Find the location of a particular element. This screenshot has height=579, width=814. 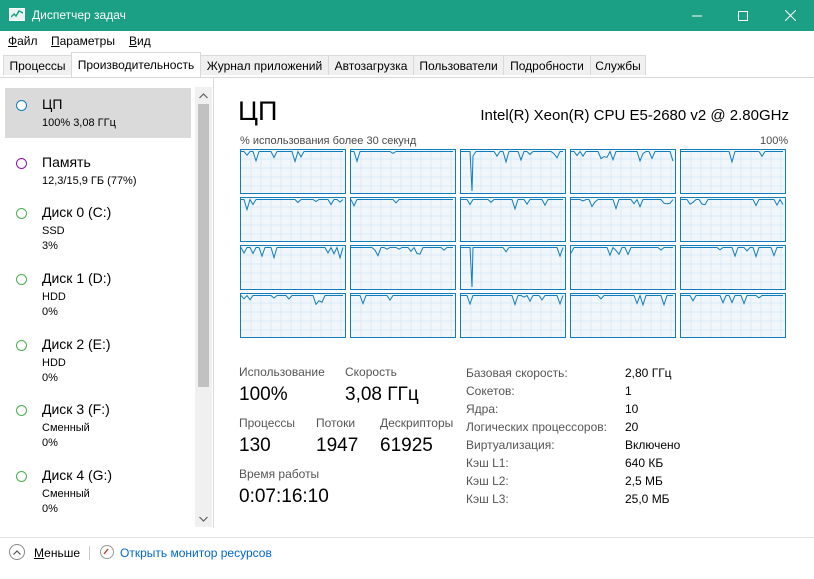

sidebar-item-memory: Память 12,3/15,9 ГБ (77%) is located at coordinates (98, 171).